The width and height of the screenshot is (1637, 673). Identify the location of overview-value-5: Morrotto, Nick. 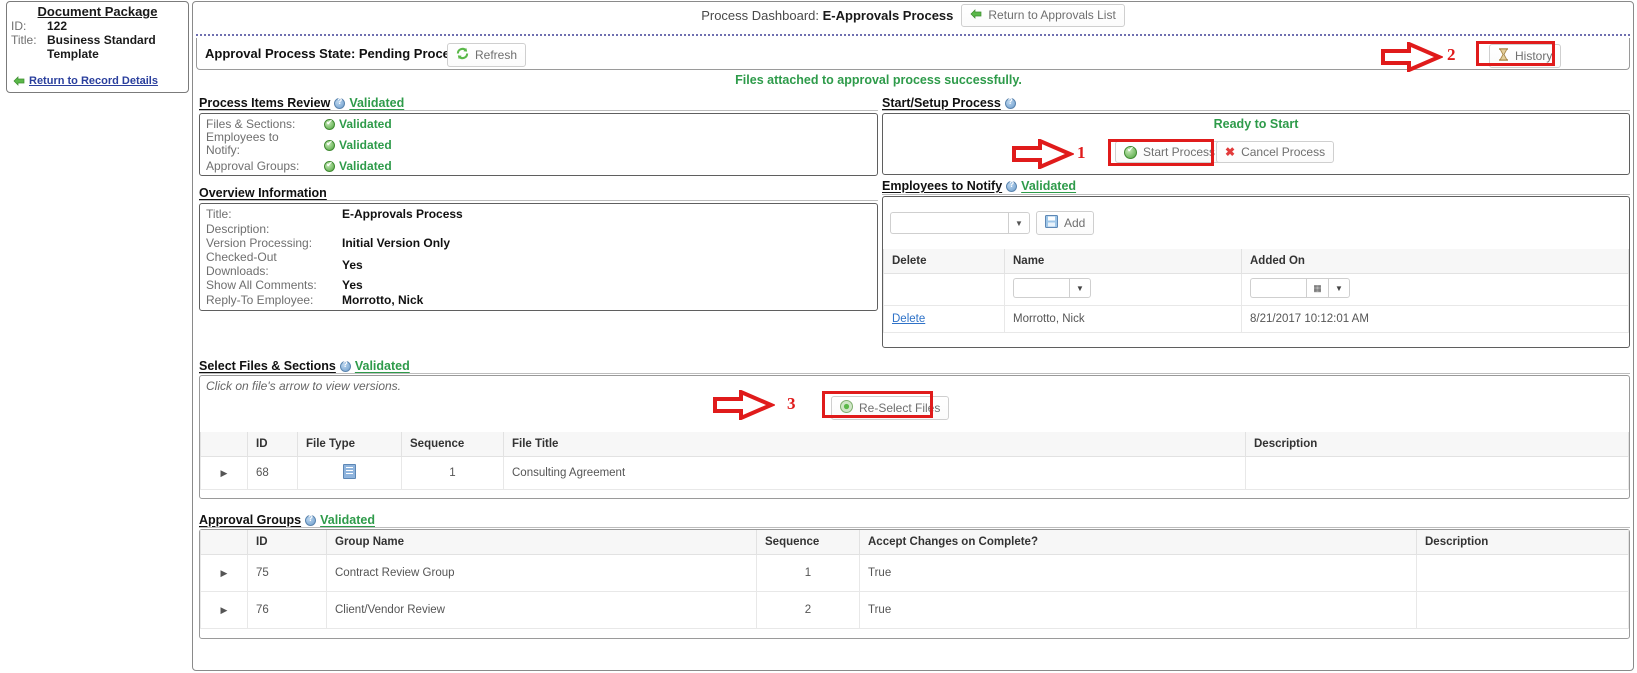
(383, 300).